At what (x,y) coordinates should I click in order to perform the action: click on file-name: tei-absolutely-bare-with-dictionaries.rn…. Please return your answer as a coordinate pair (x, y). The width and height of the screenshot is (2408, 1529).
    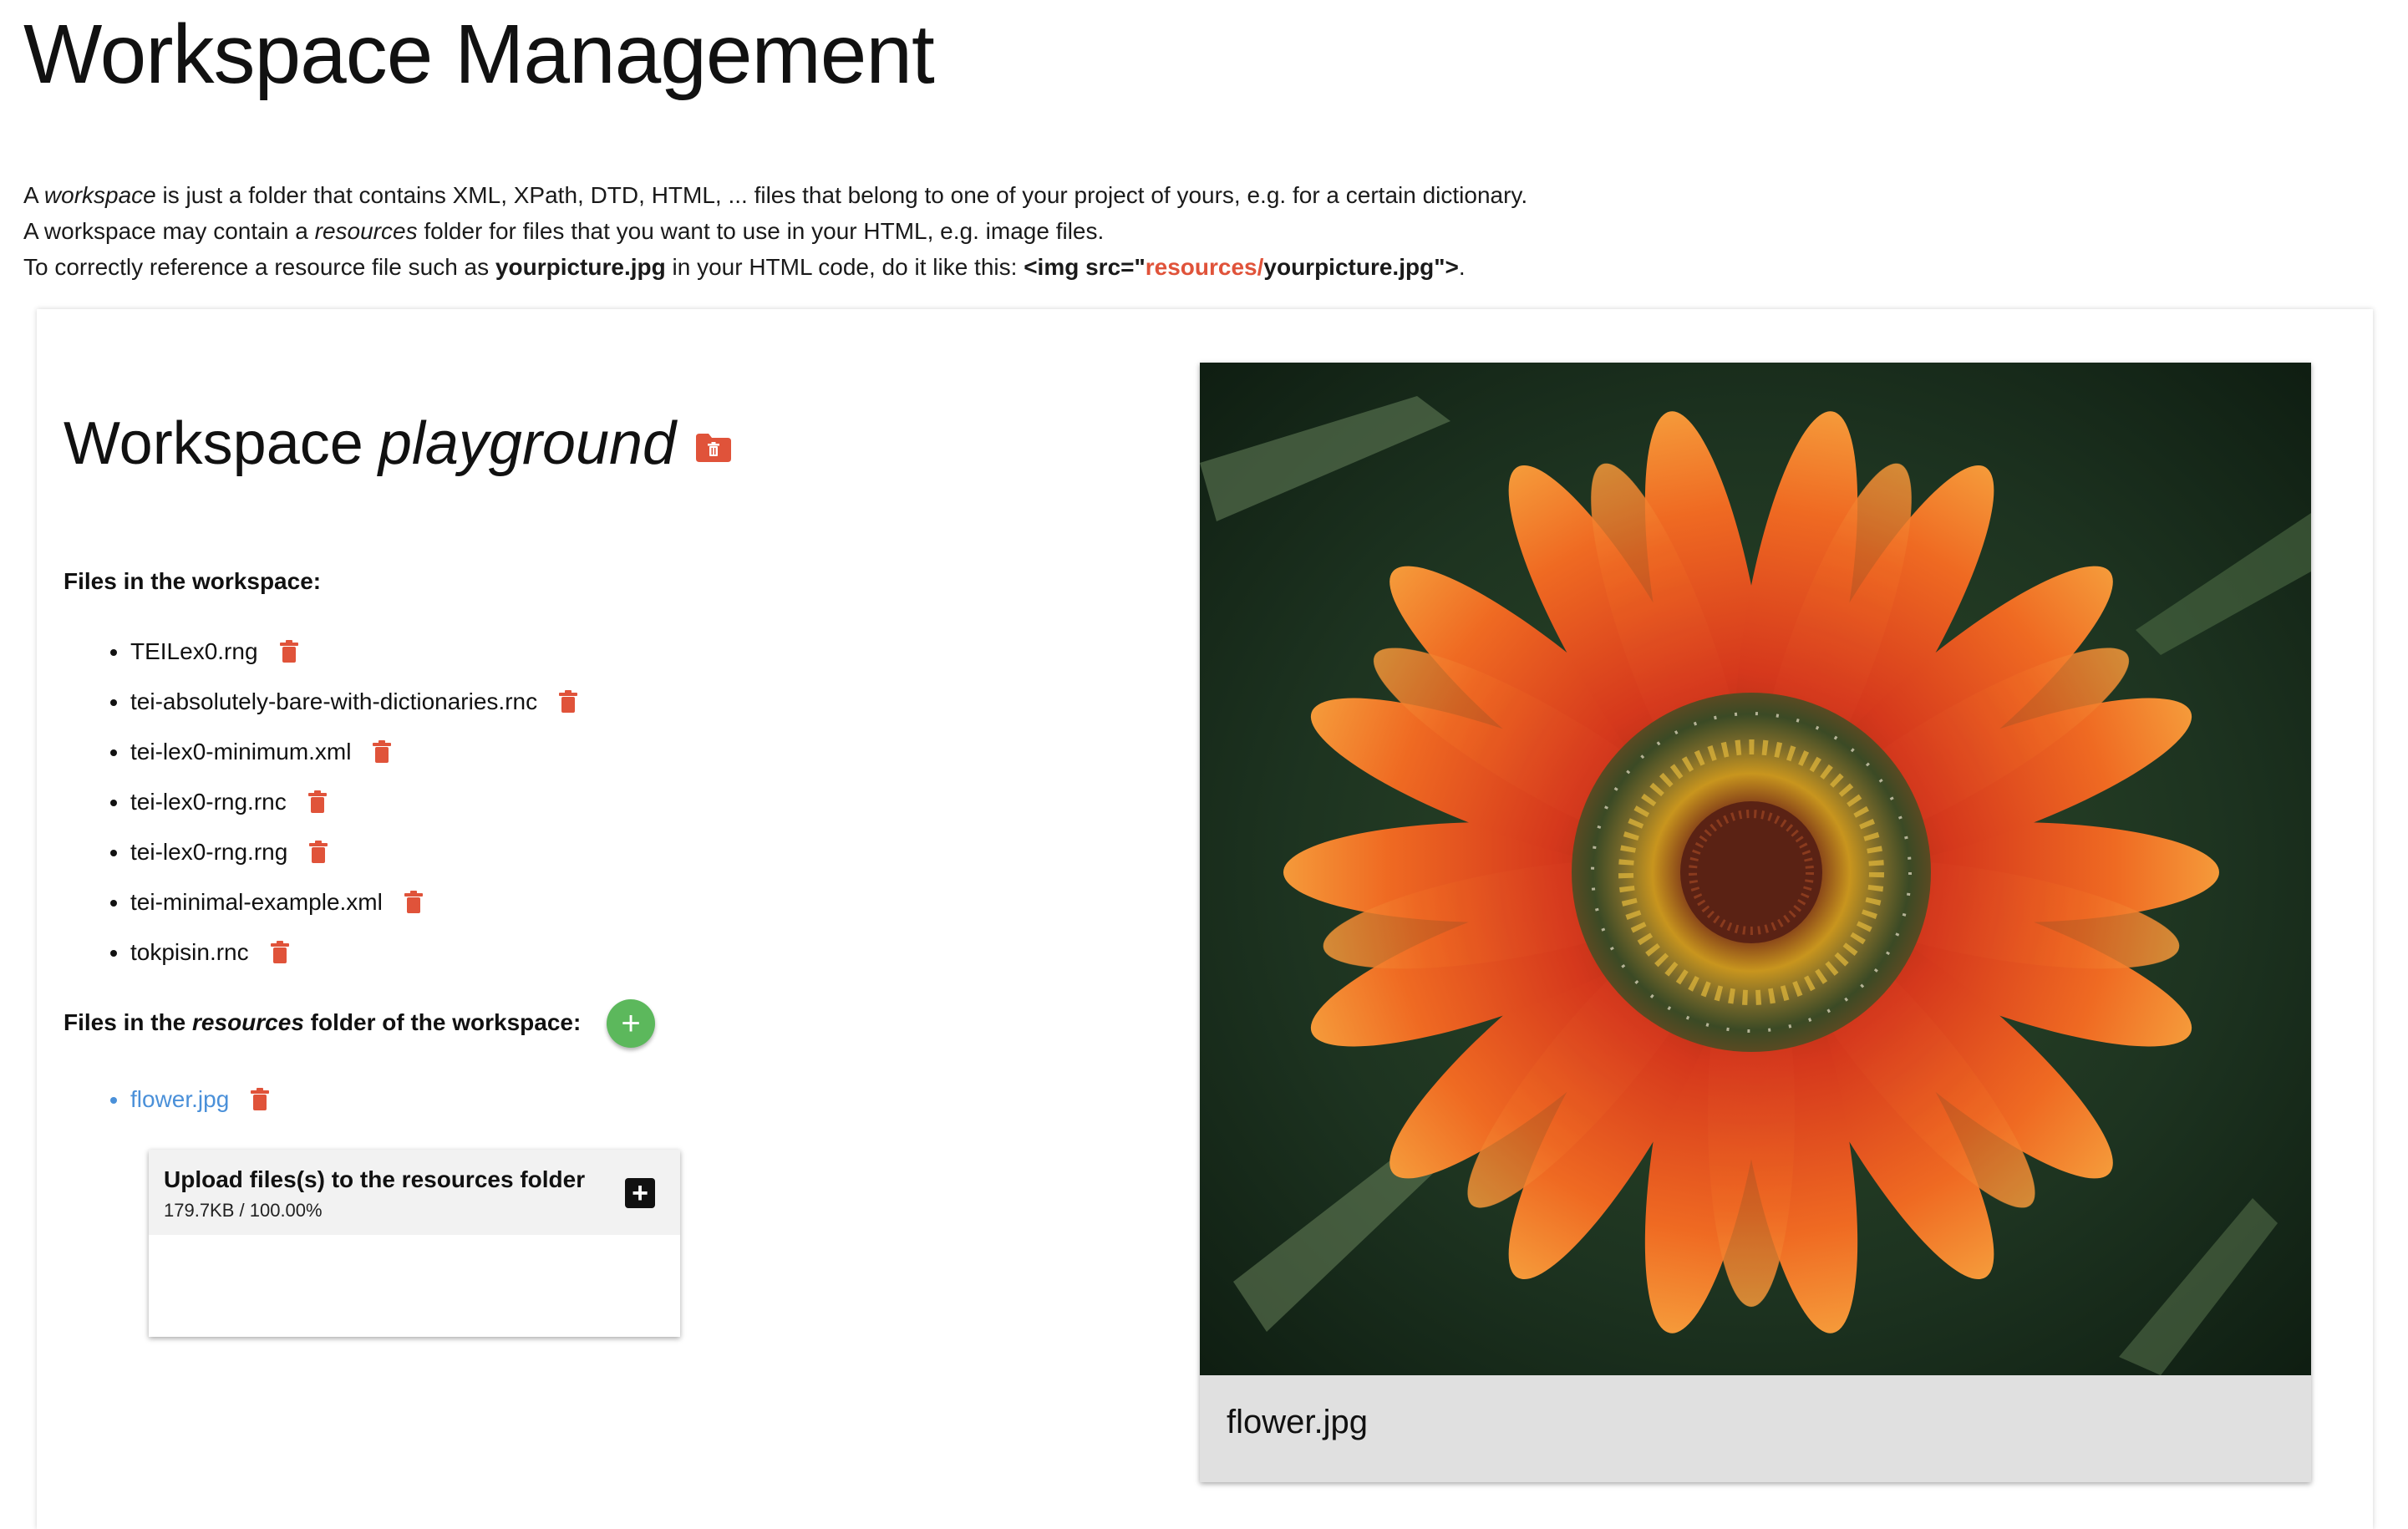
    Looking at the image, I should click on (334, 701).